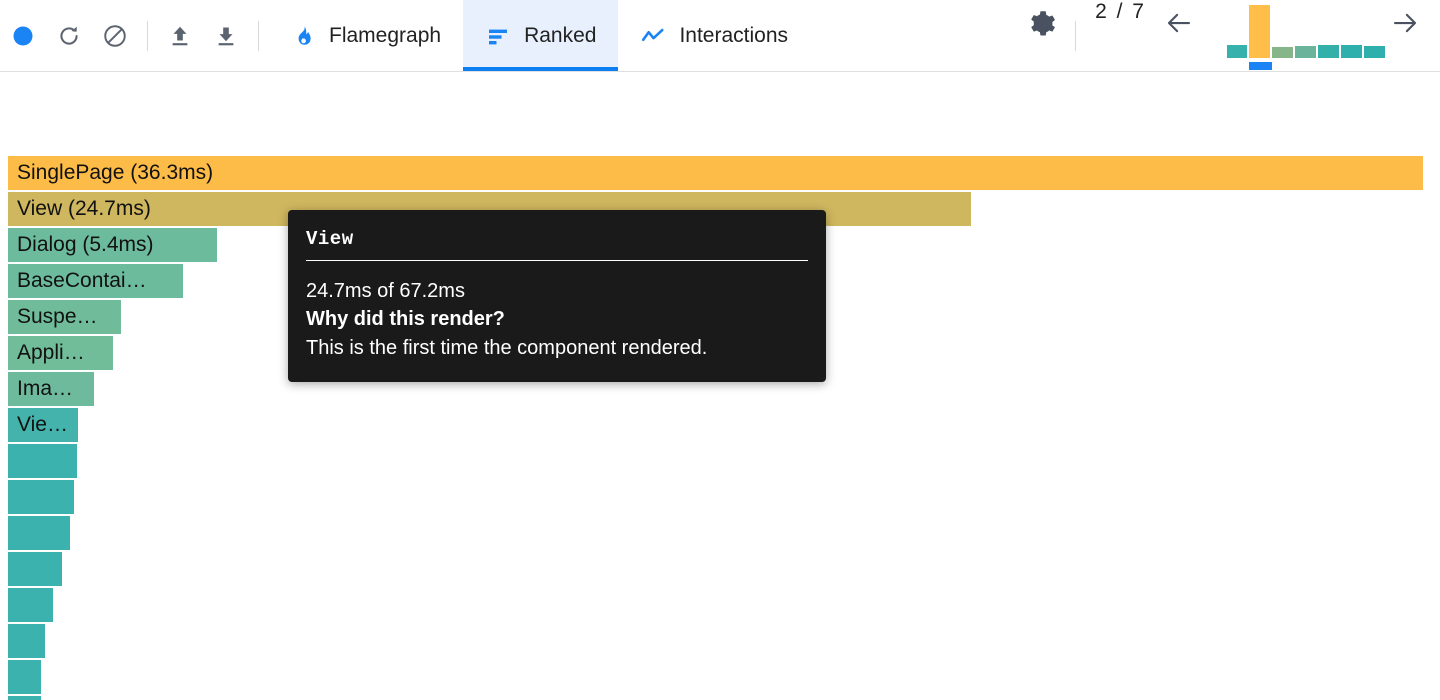  What do you see at coordinates (1260, 66) in the screenshot?
I see `snapshot-selected-indicator` at bounding box center [1260, 66].